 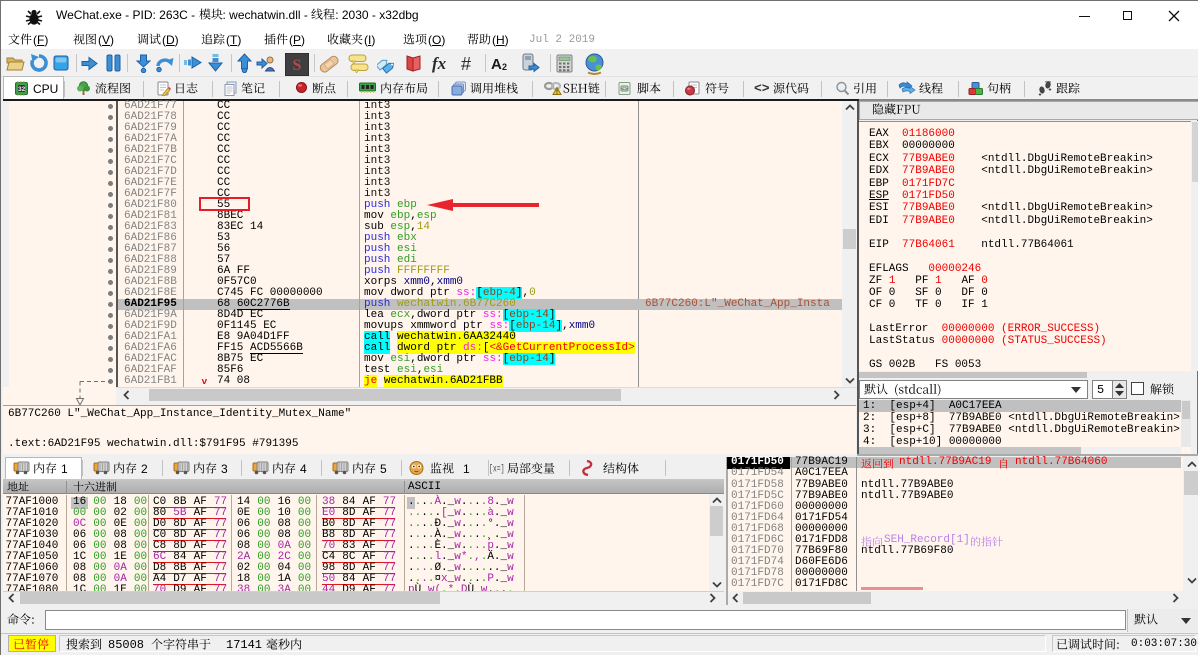 I want to click on svg-text: 32, so click(x=22, y=89).